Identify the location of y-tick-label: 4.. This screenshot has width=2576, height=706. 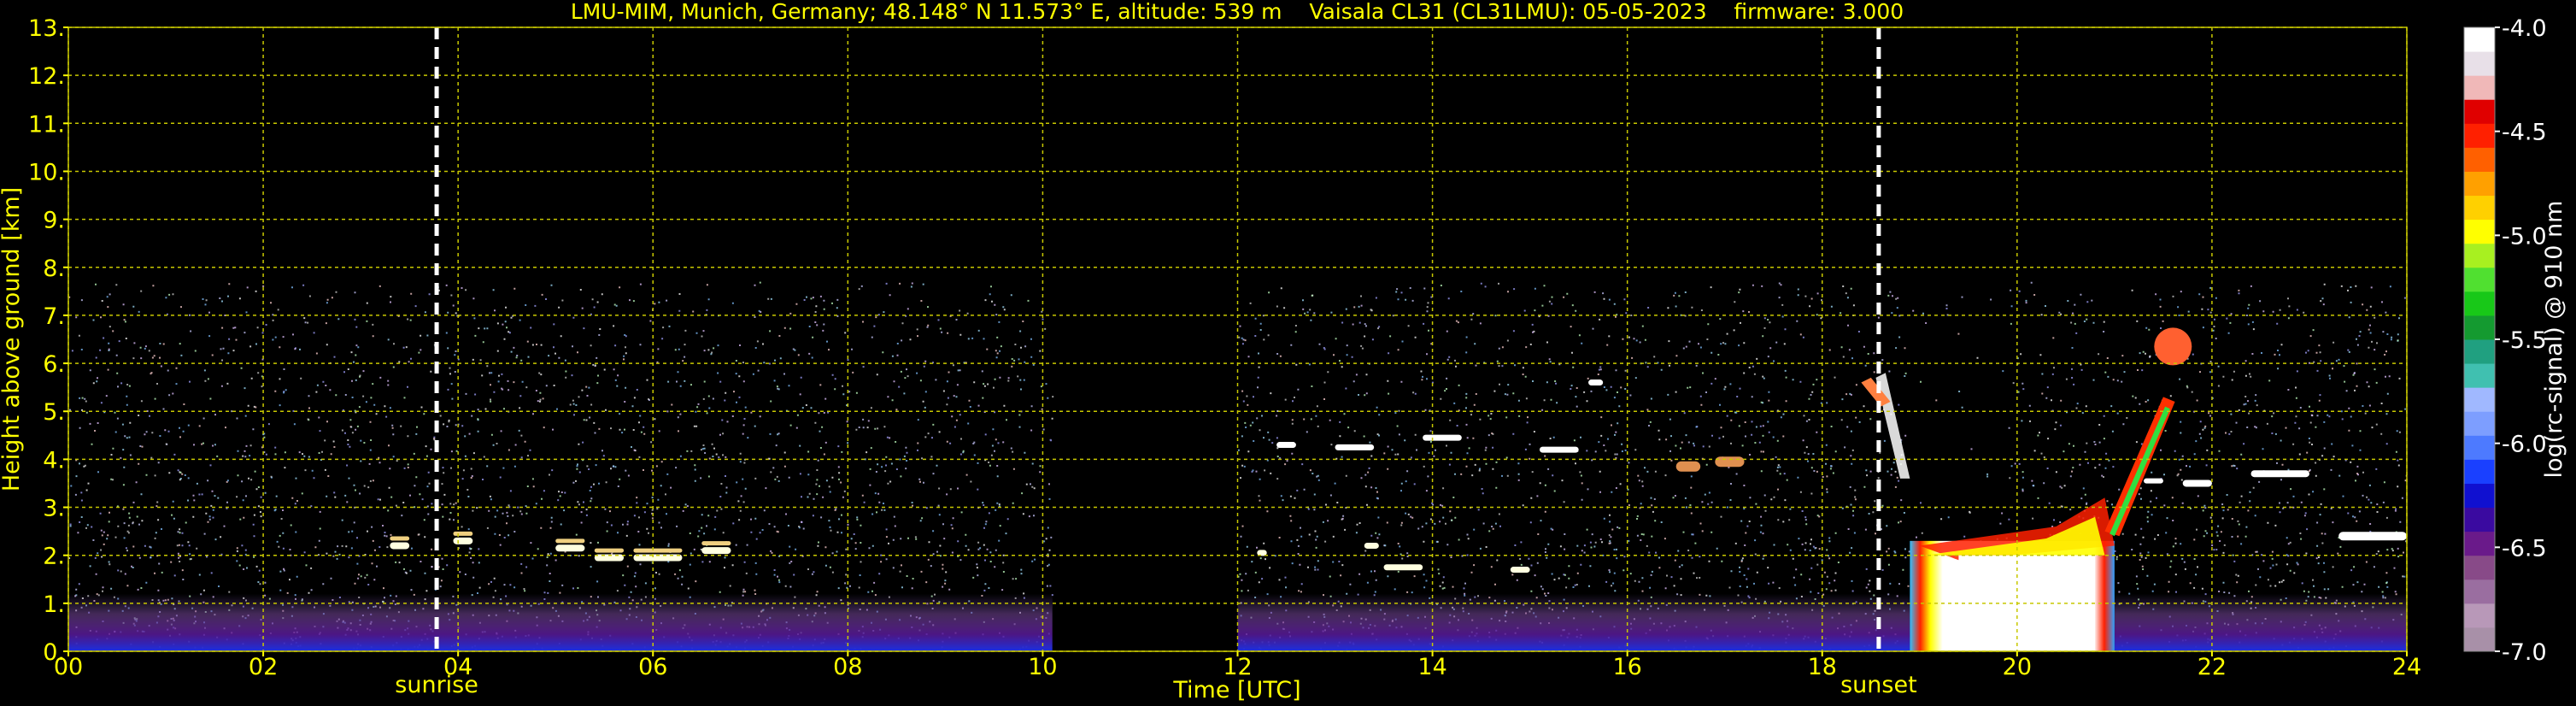
(54, 460).